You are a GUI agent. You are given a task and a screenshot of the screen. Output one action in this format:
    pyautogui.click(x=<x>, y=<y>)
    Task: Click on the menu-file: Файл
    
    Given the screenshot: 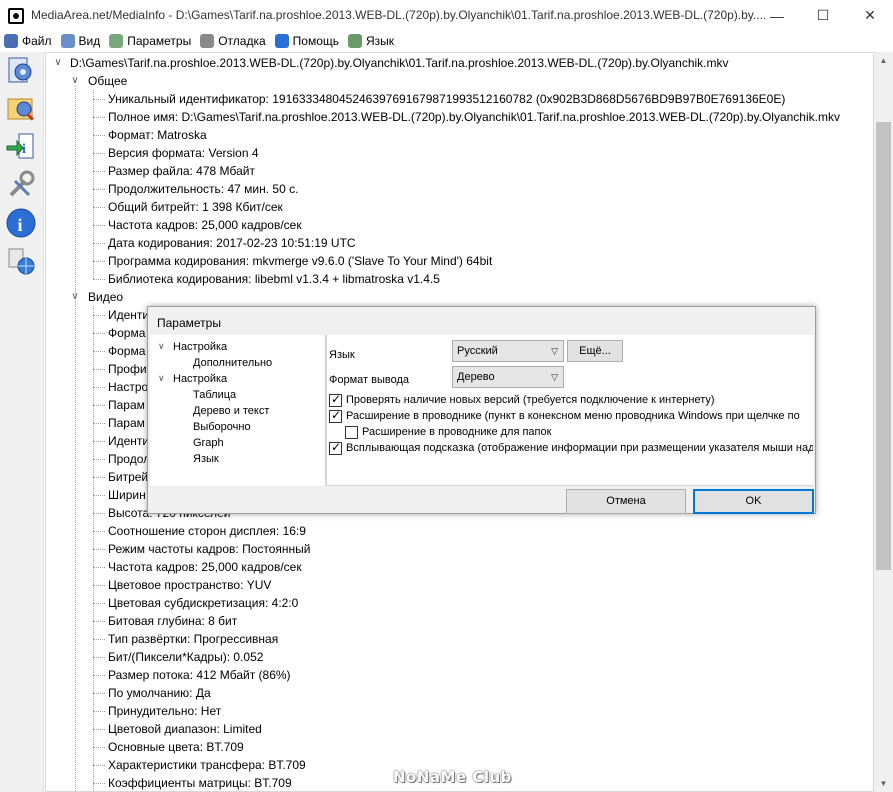 What is the action you would take?
    pyautogui.click(x=28, y=41)
    